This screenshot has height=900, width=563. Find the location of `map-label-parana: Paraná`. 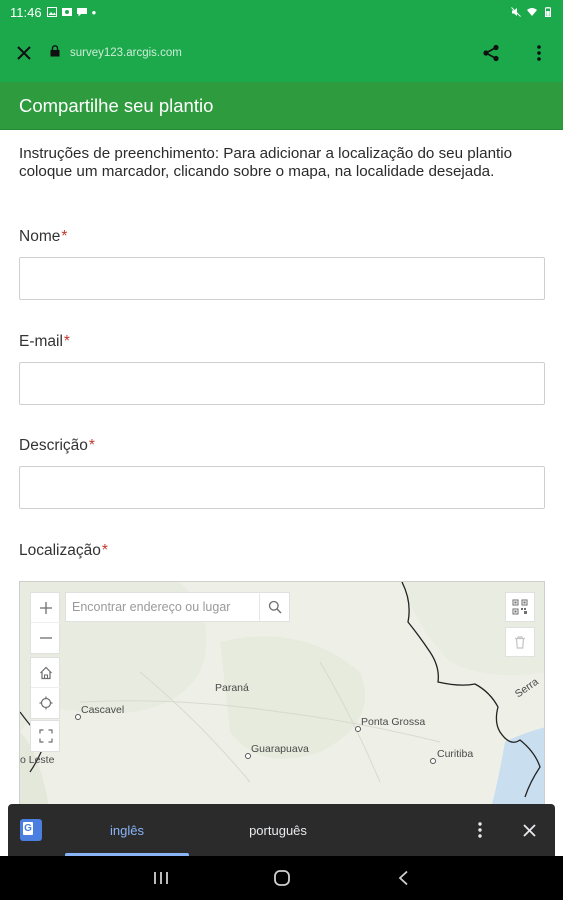

map-label-parana: Paraná is located at coordinates (232, 688).